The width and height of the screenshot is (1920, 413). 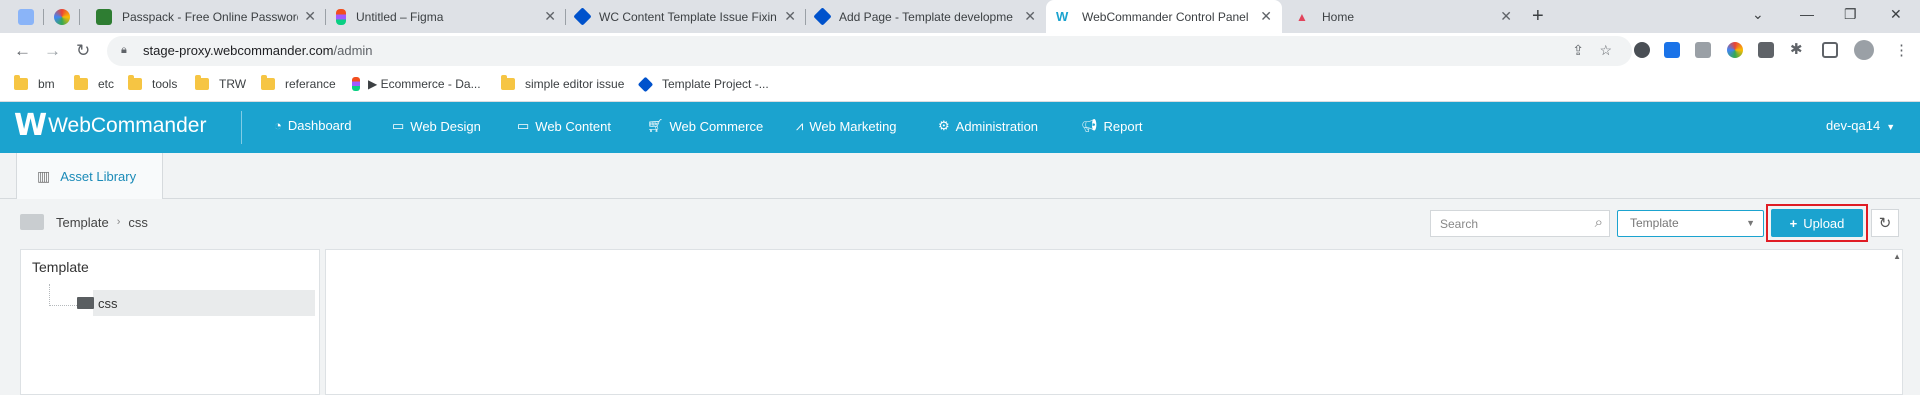 I want to click on gear-icon: ⚙, so click(x=944, y=125).